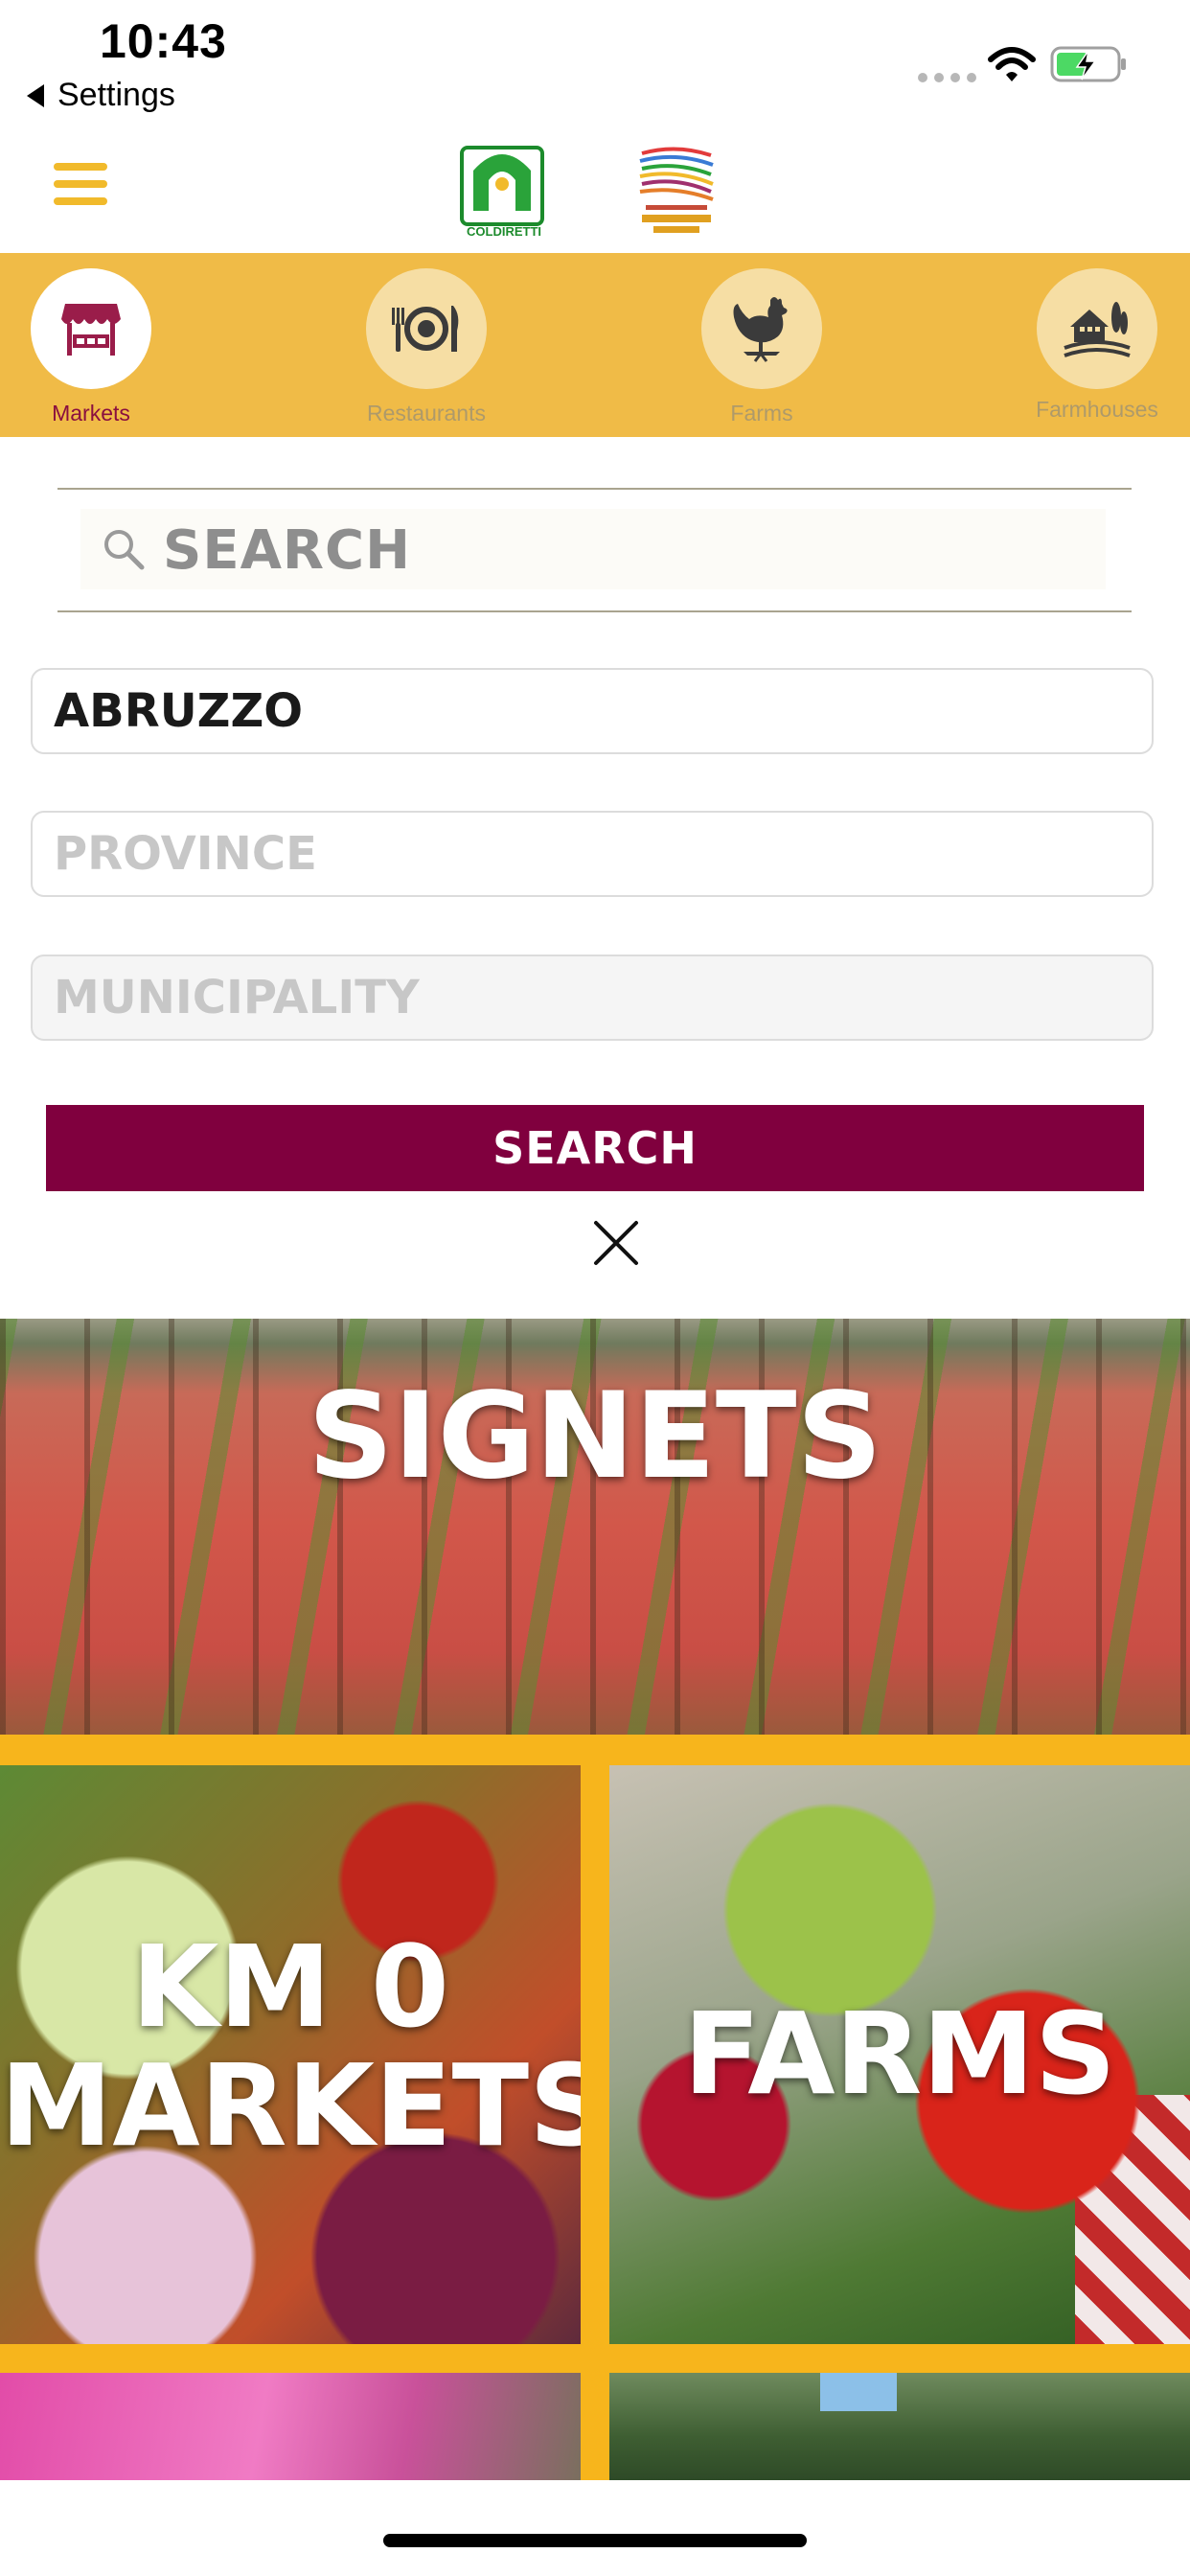 This screenshot has width=1190, height=2576. Describe the element at coordinates (618, 550) in the screenshot. I see `search-input` at that location.